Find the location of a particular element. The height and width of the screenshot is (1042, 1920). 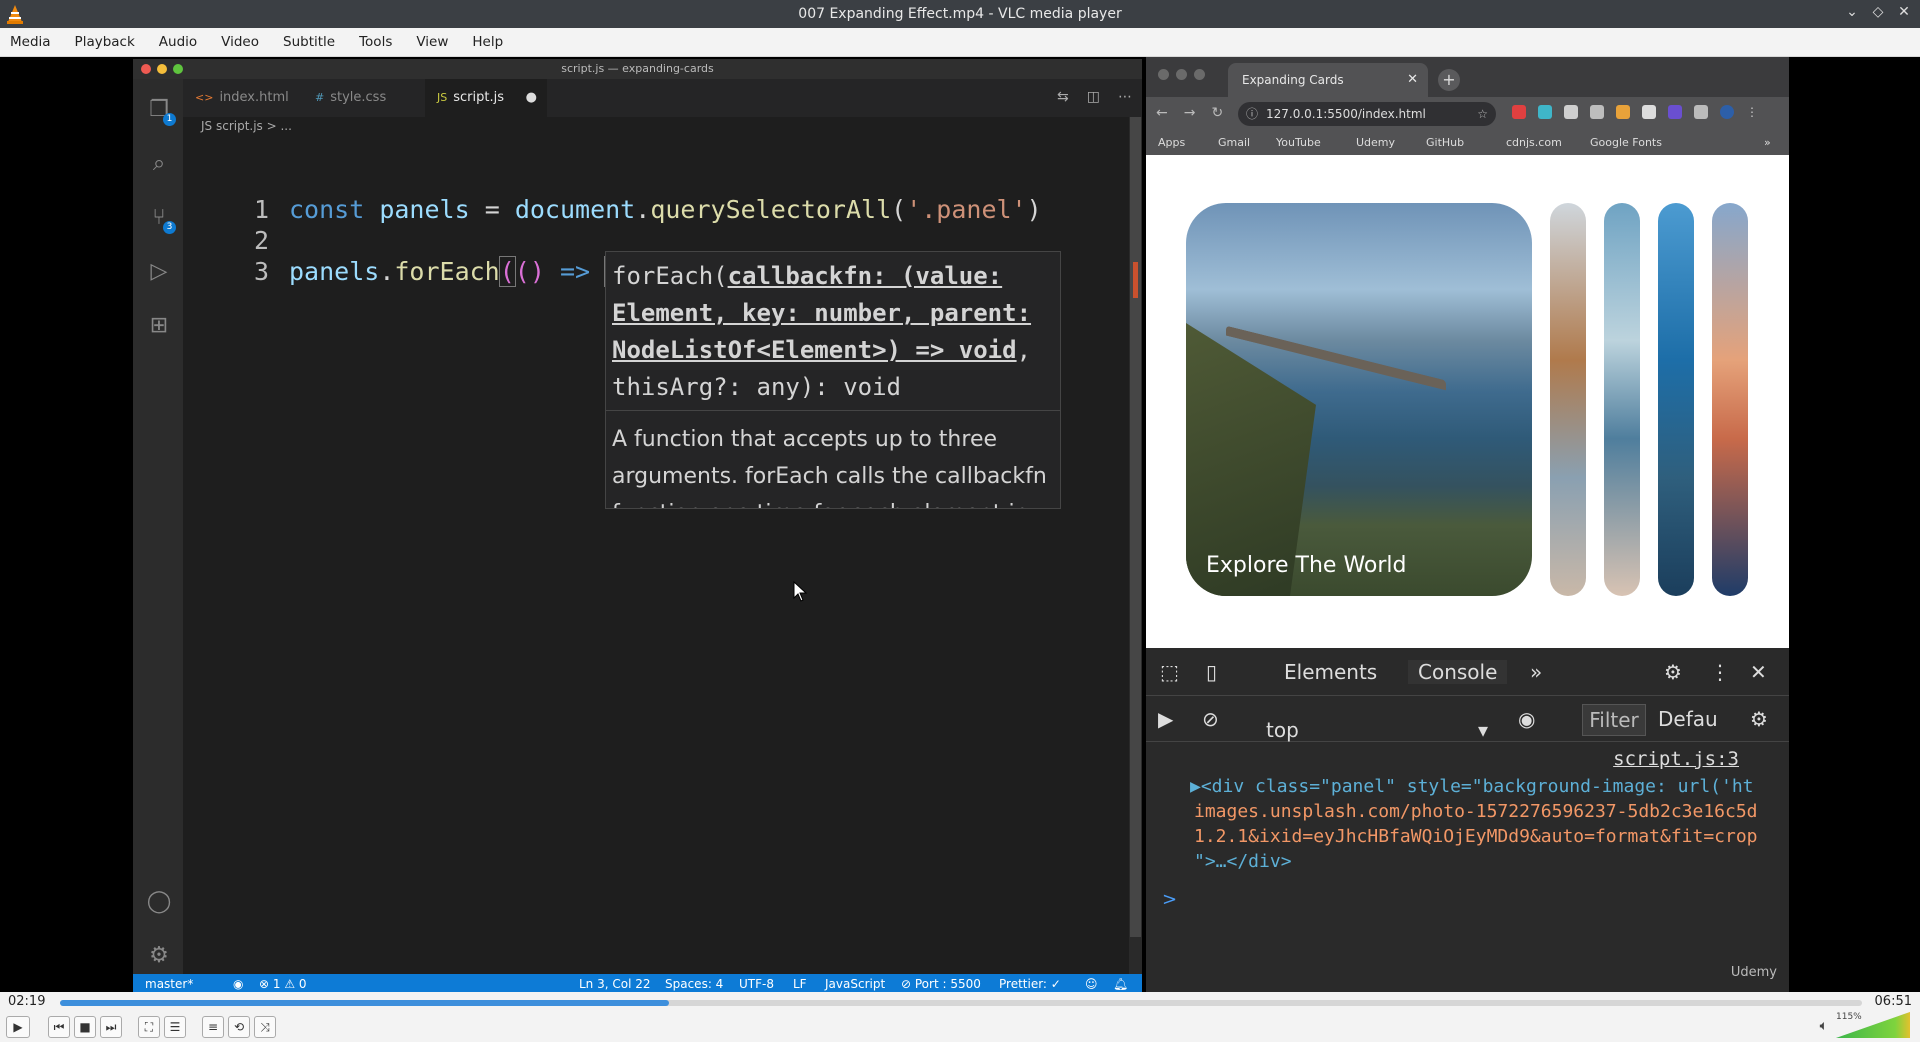

bookmark-youtube: YouTube is located at coordinates (1298, 143).